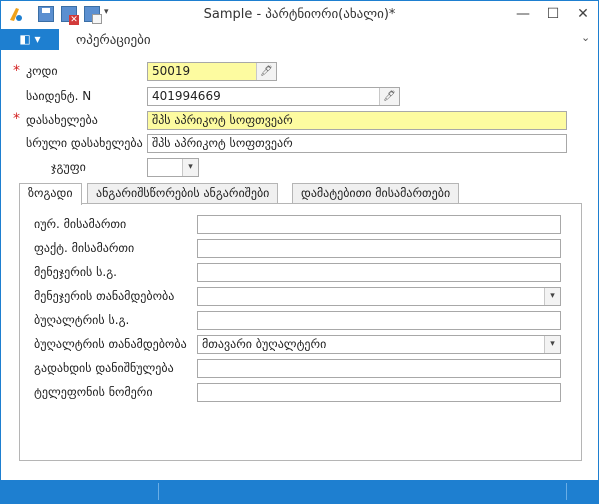 This screenshot has height=504, width=599. Describe the element at coordinates (104, 368) in the screenshot. I see `payment-purpose-label: გადახდის დანიშნულება` at that location.